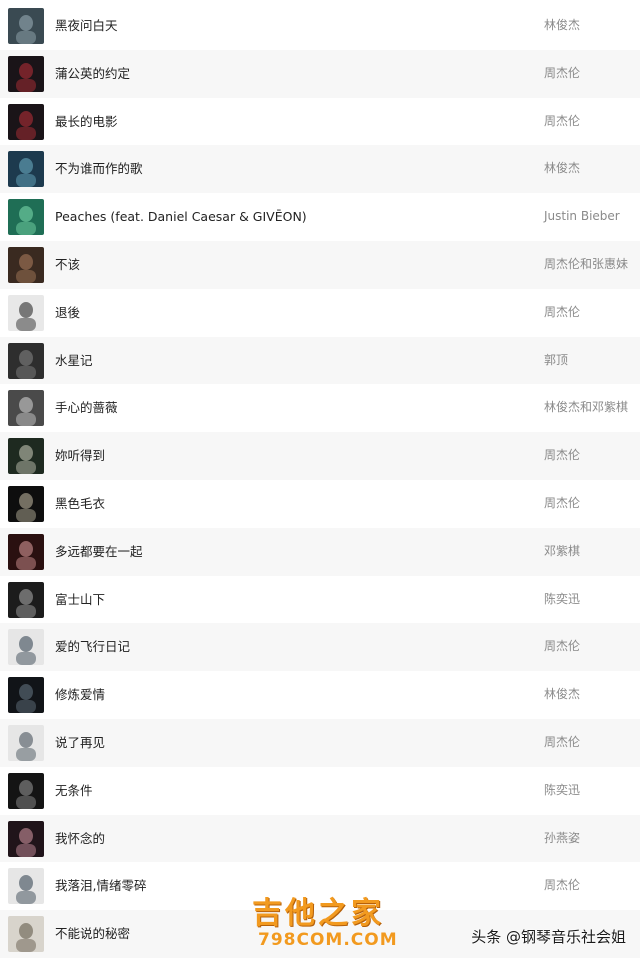 The image size is (640, 960). What do you see at coordinates (80, 599) in the screenshot?
I see `song-title: 富士山下` at bounding box center [80, 599].